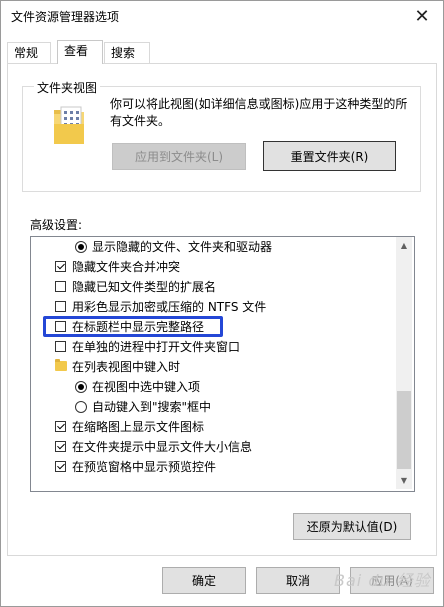  Describe the element at coordinates (126, 267) in the screenshot. I see `list-item-label: 隐藏文件夹合并冲突` at that location.